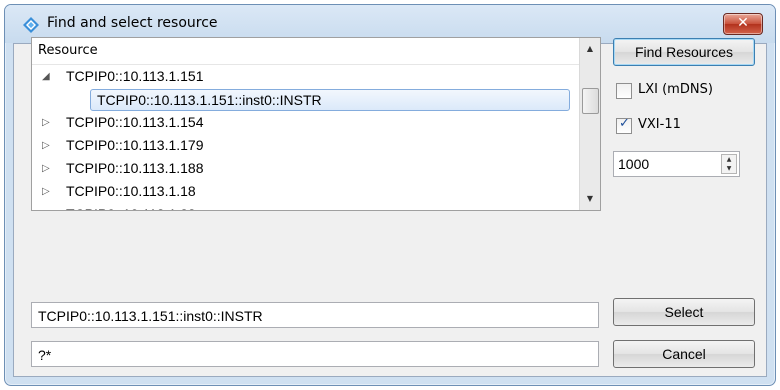 The width and height of the screenshot is (780, 390). Describe the element at coordinates (305, 145) in the screenshot. I see `tree-node: ▷ TCPIP0::10.113.1.179` at that location.